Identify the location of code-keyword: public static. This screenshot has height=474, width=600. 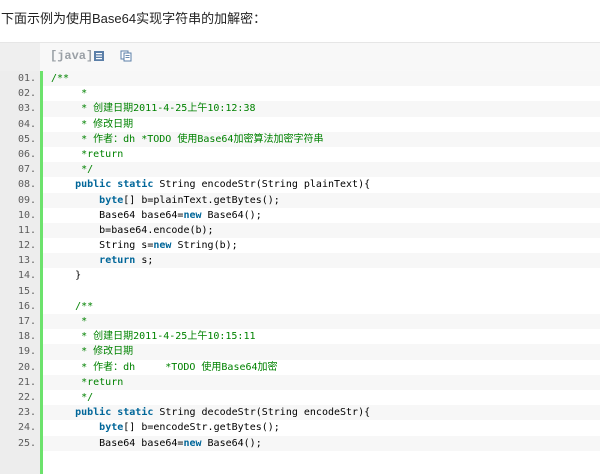
(114, 413).